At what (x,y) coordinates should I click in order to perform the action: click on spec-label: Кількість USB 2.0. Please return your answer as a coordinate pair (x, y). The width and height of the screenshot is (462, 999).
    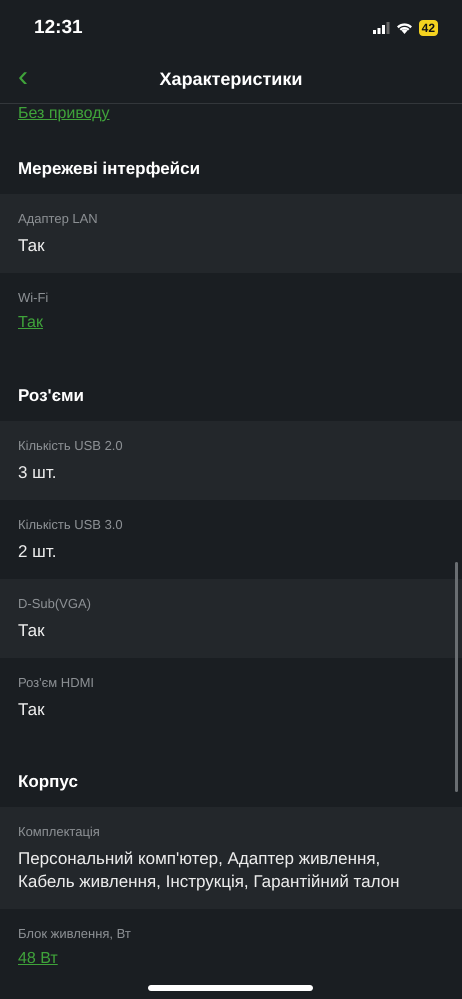
    Looking at the image, I should click on (71, 445).